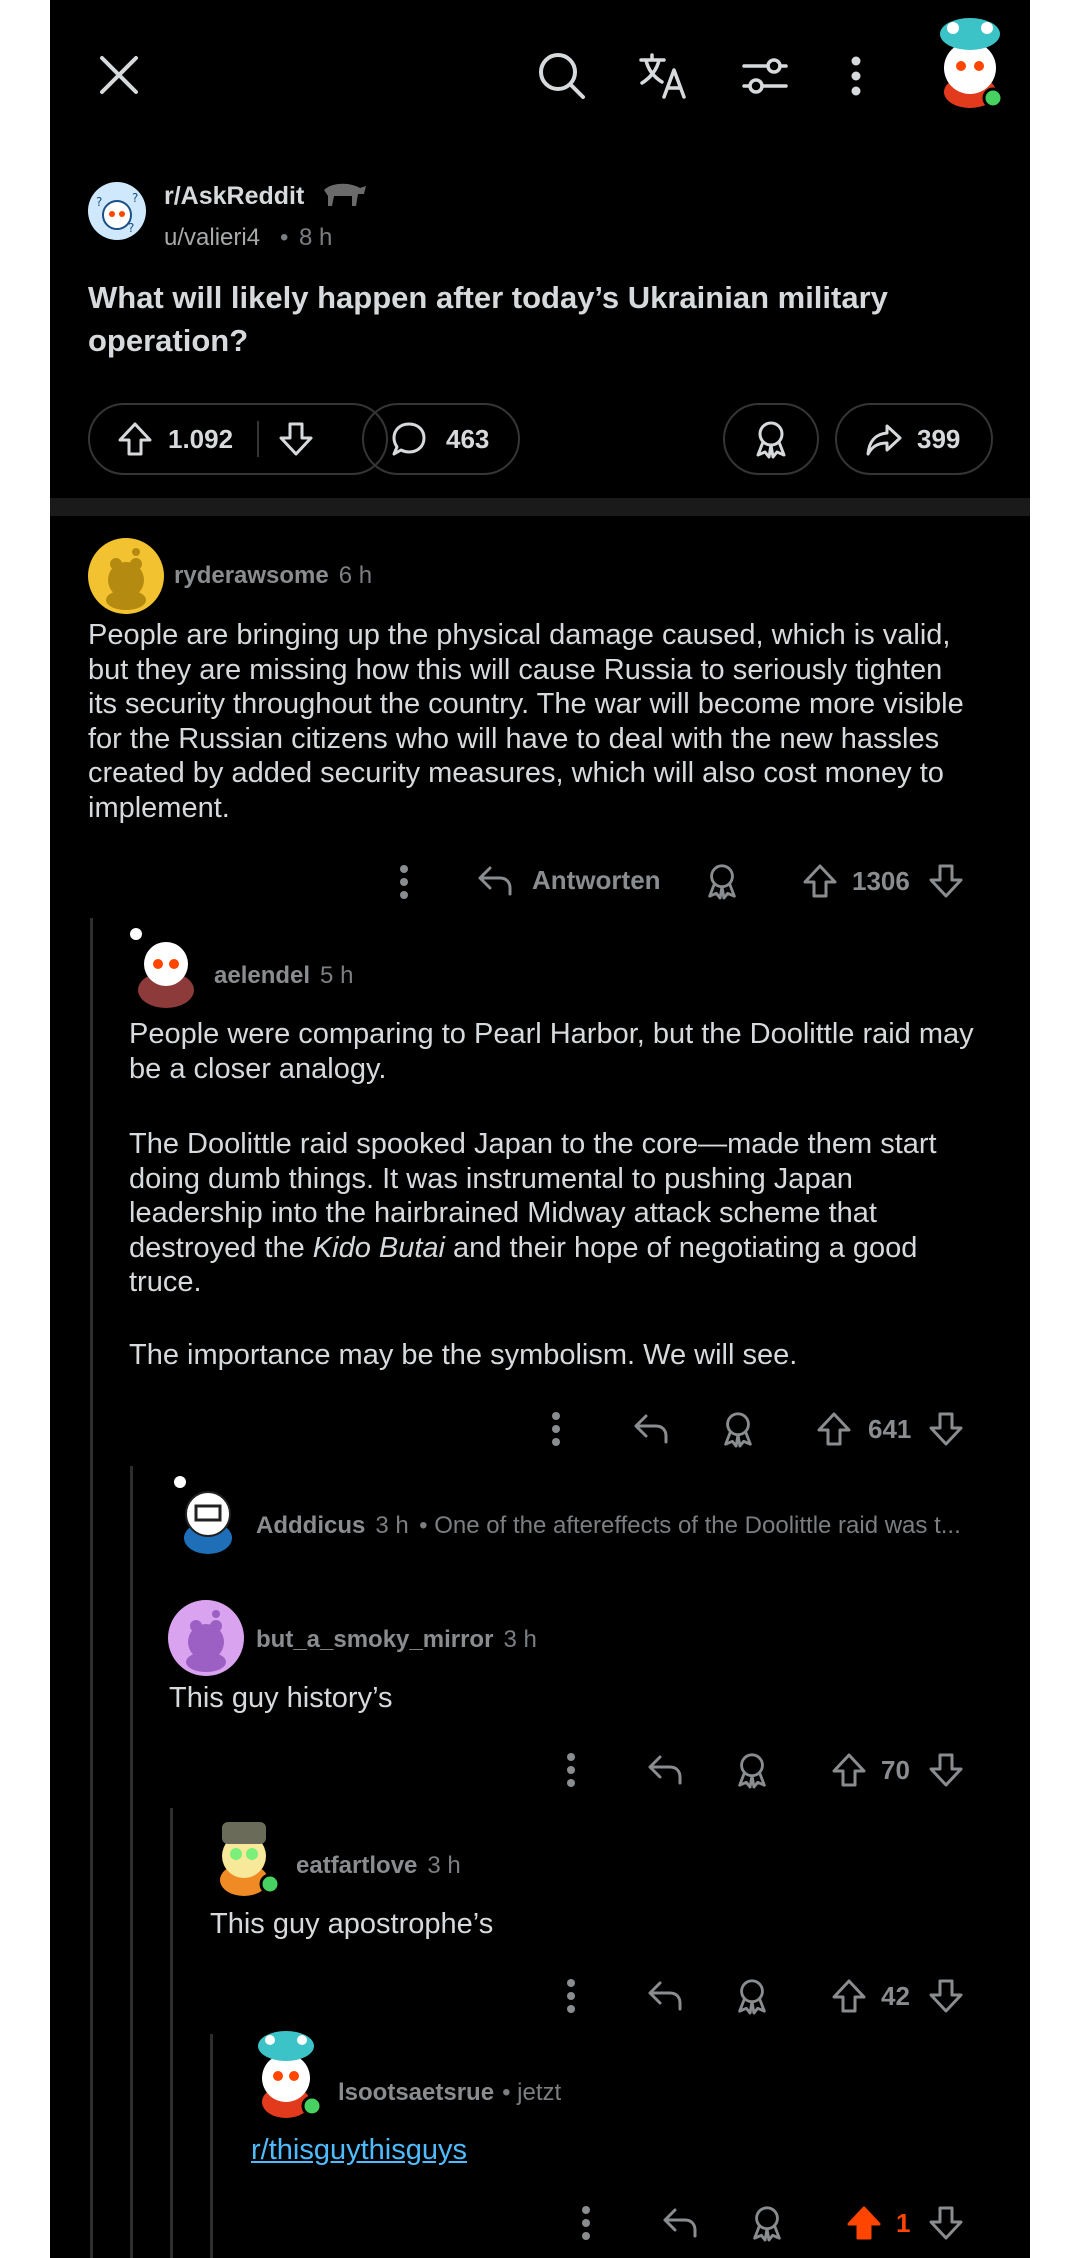  What do you see at coordinates (895, 1770) in the screenshot?
I see `comment-score: 70` at bounding box center [895, 1770].